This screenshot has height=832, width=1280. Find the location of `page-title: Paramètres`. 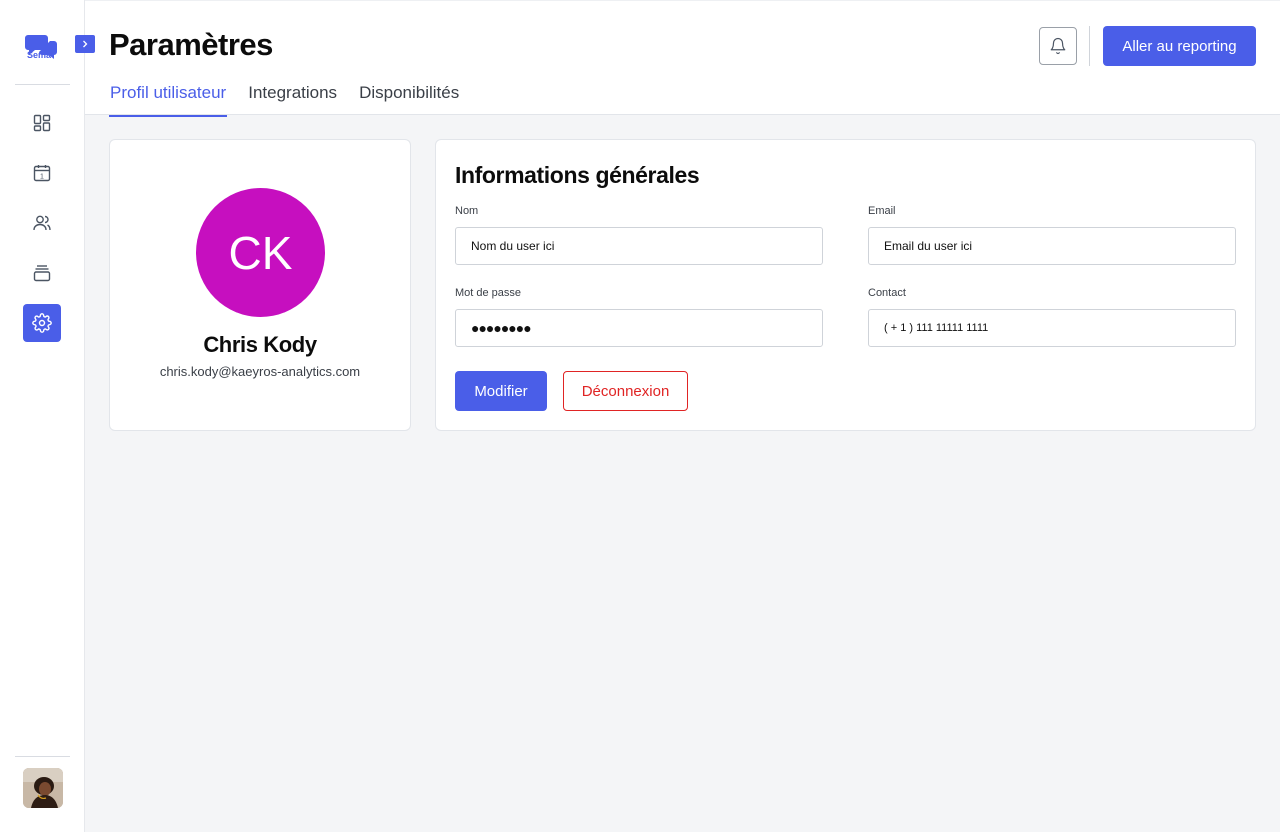

page-title: Paramètres is located at coordinates (191, 44).